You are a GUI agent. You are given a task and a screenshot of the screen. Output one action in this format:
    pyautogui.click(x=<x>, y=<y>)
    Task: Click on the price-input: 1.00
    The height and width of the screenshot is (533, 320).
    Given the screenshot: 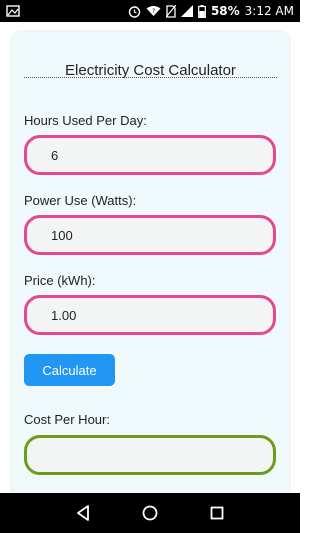 What is the action you would take?
    pyautogui.click(x=150, y=315)
    